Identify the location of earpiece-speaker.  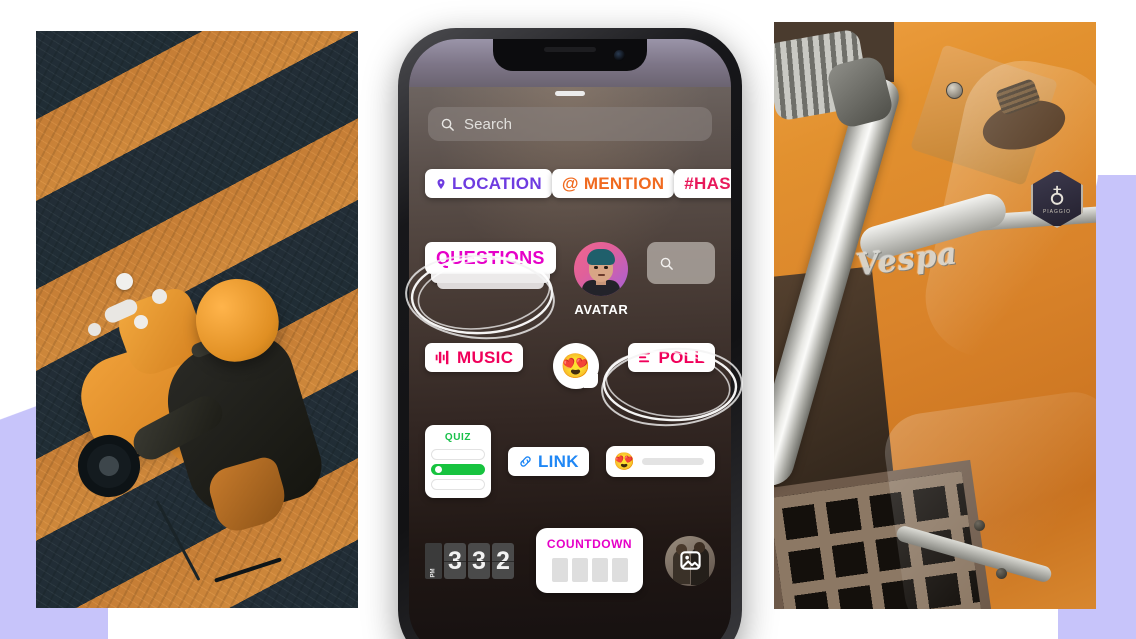
(570, 49).